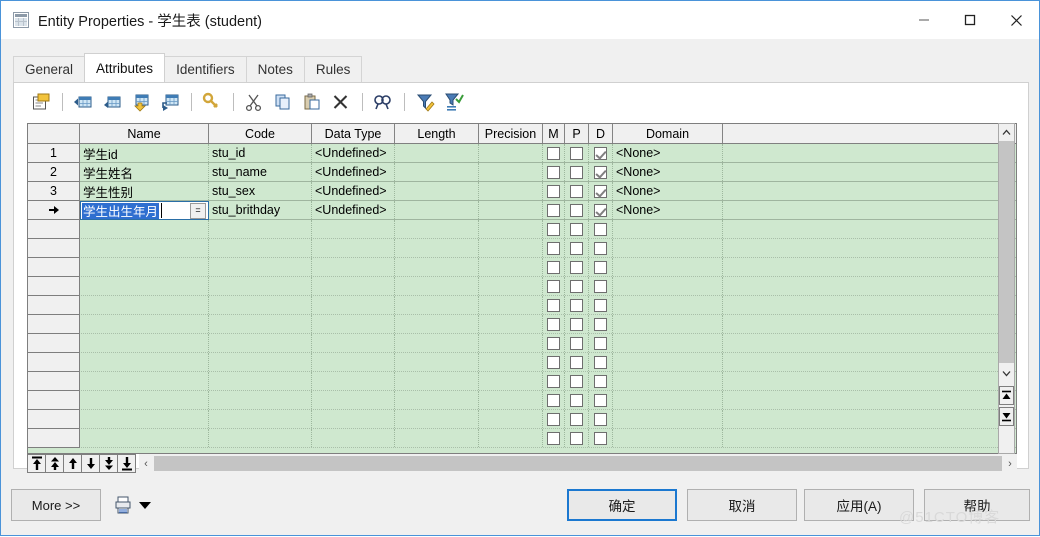 The image size is (1040, 537). Describe the element at coordinates (144, 191) in the screenshot. I see `cell-name: 学生性别` at that location.